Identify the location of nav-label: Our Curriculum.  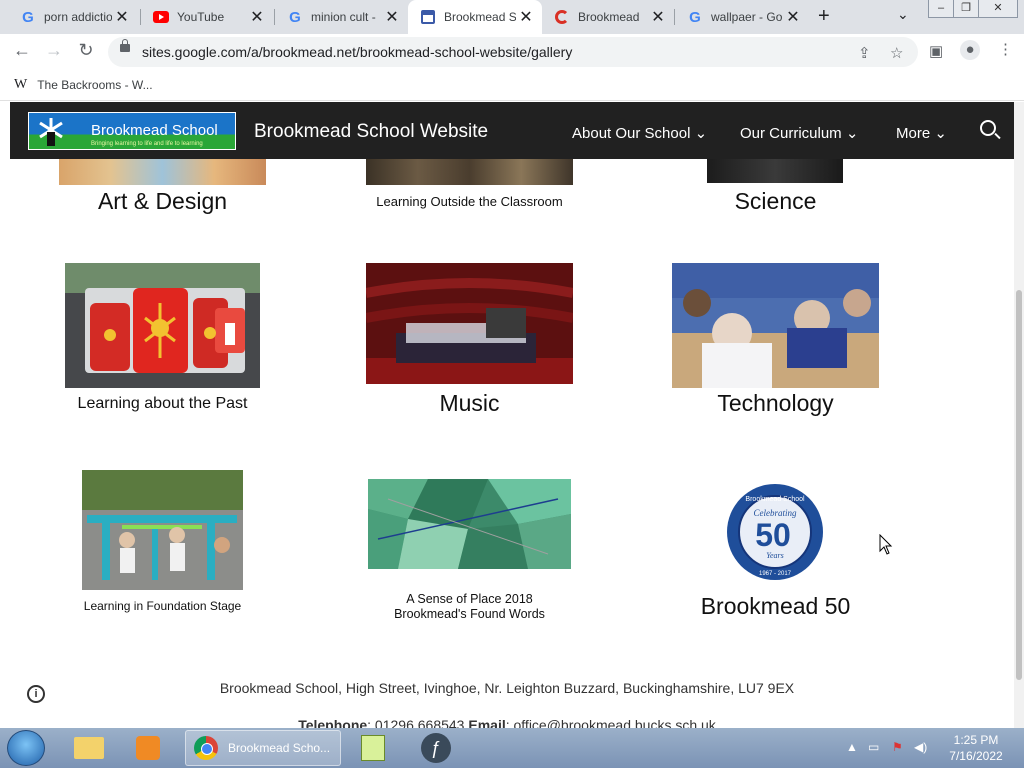
(791, 133).